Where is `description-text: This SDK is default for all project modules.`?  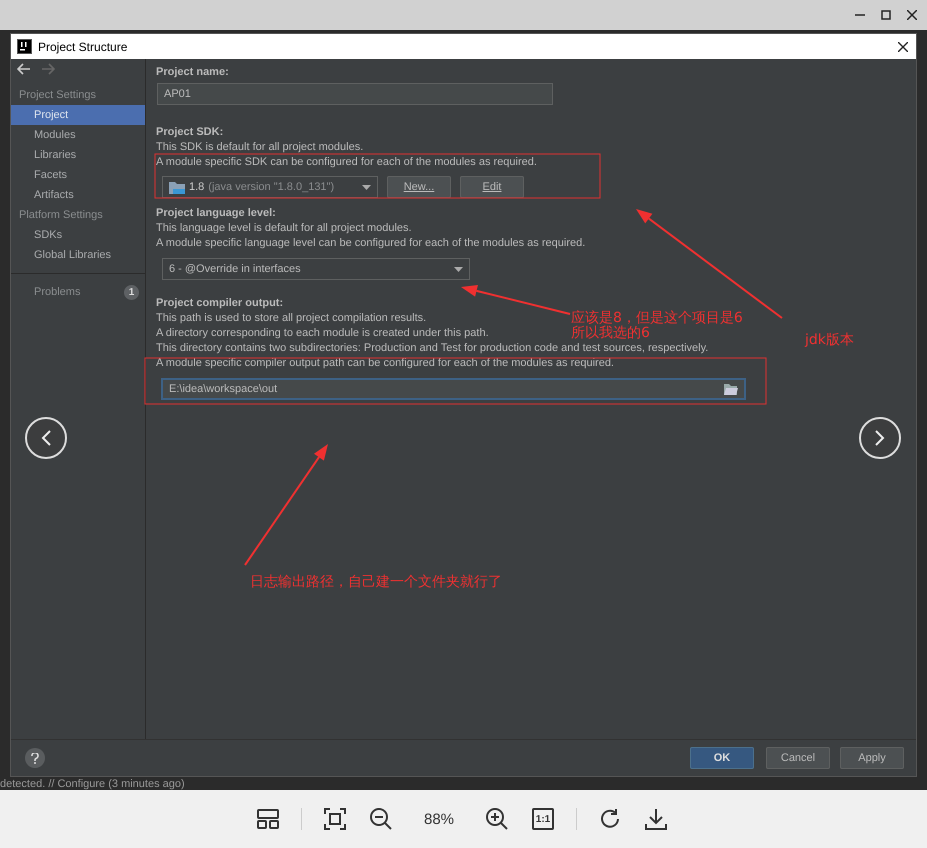 description-text: This SDK is default for all project modules. is located at coordinates (260, 147).